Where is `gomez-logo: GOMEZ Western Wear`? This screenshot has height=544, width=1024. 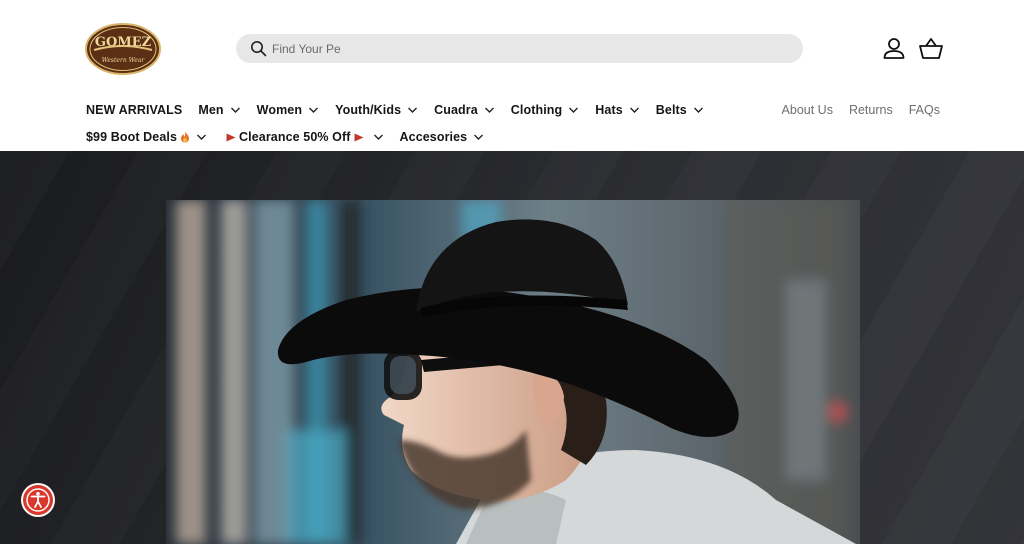
gomez-logo: GOMEZ Western Wear is located at coordinates (123, 49).